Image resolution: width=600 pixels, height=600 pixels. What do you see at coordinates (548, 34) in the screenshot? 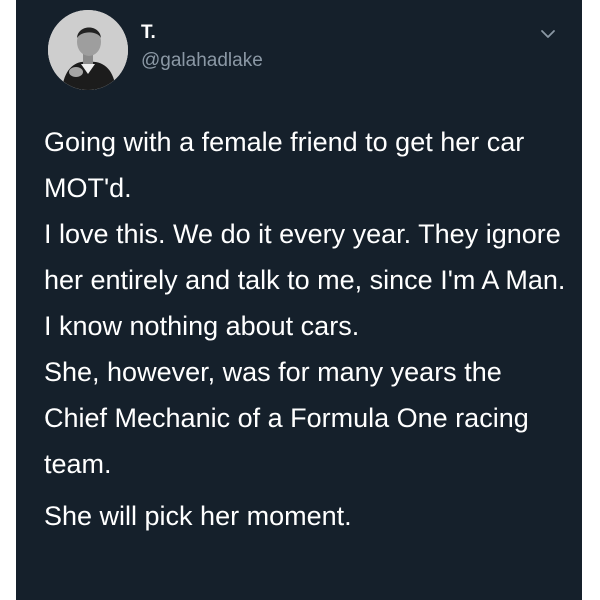
I see `chevron-down-icon` at bounding box center [548, 34].